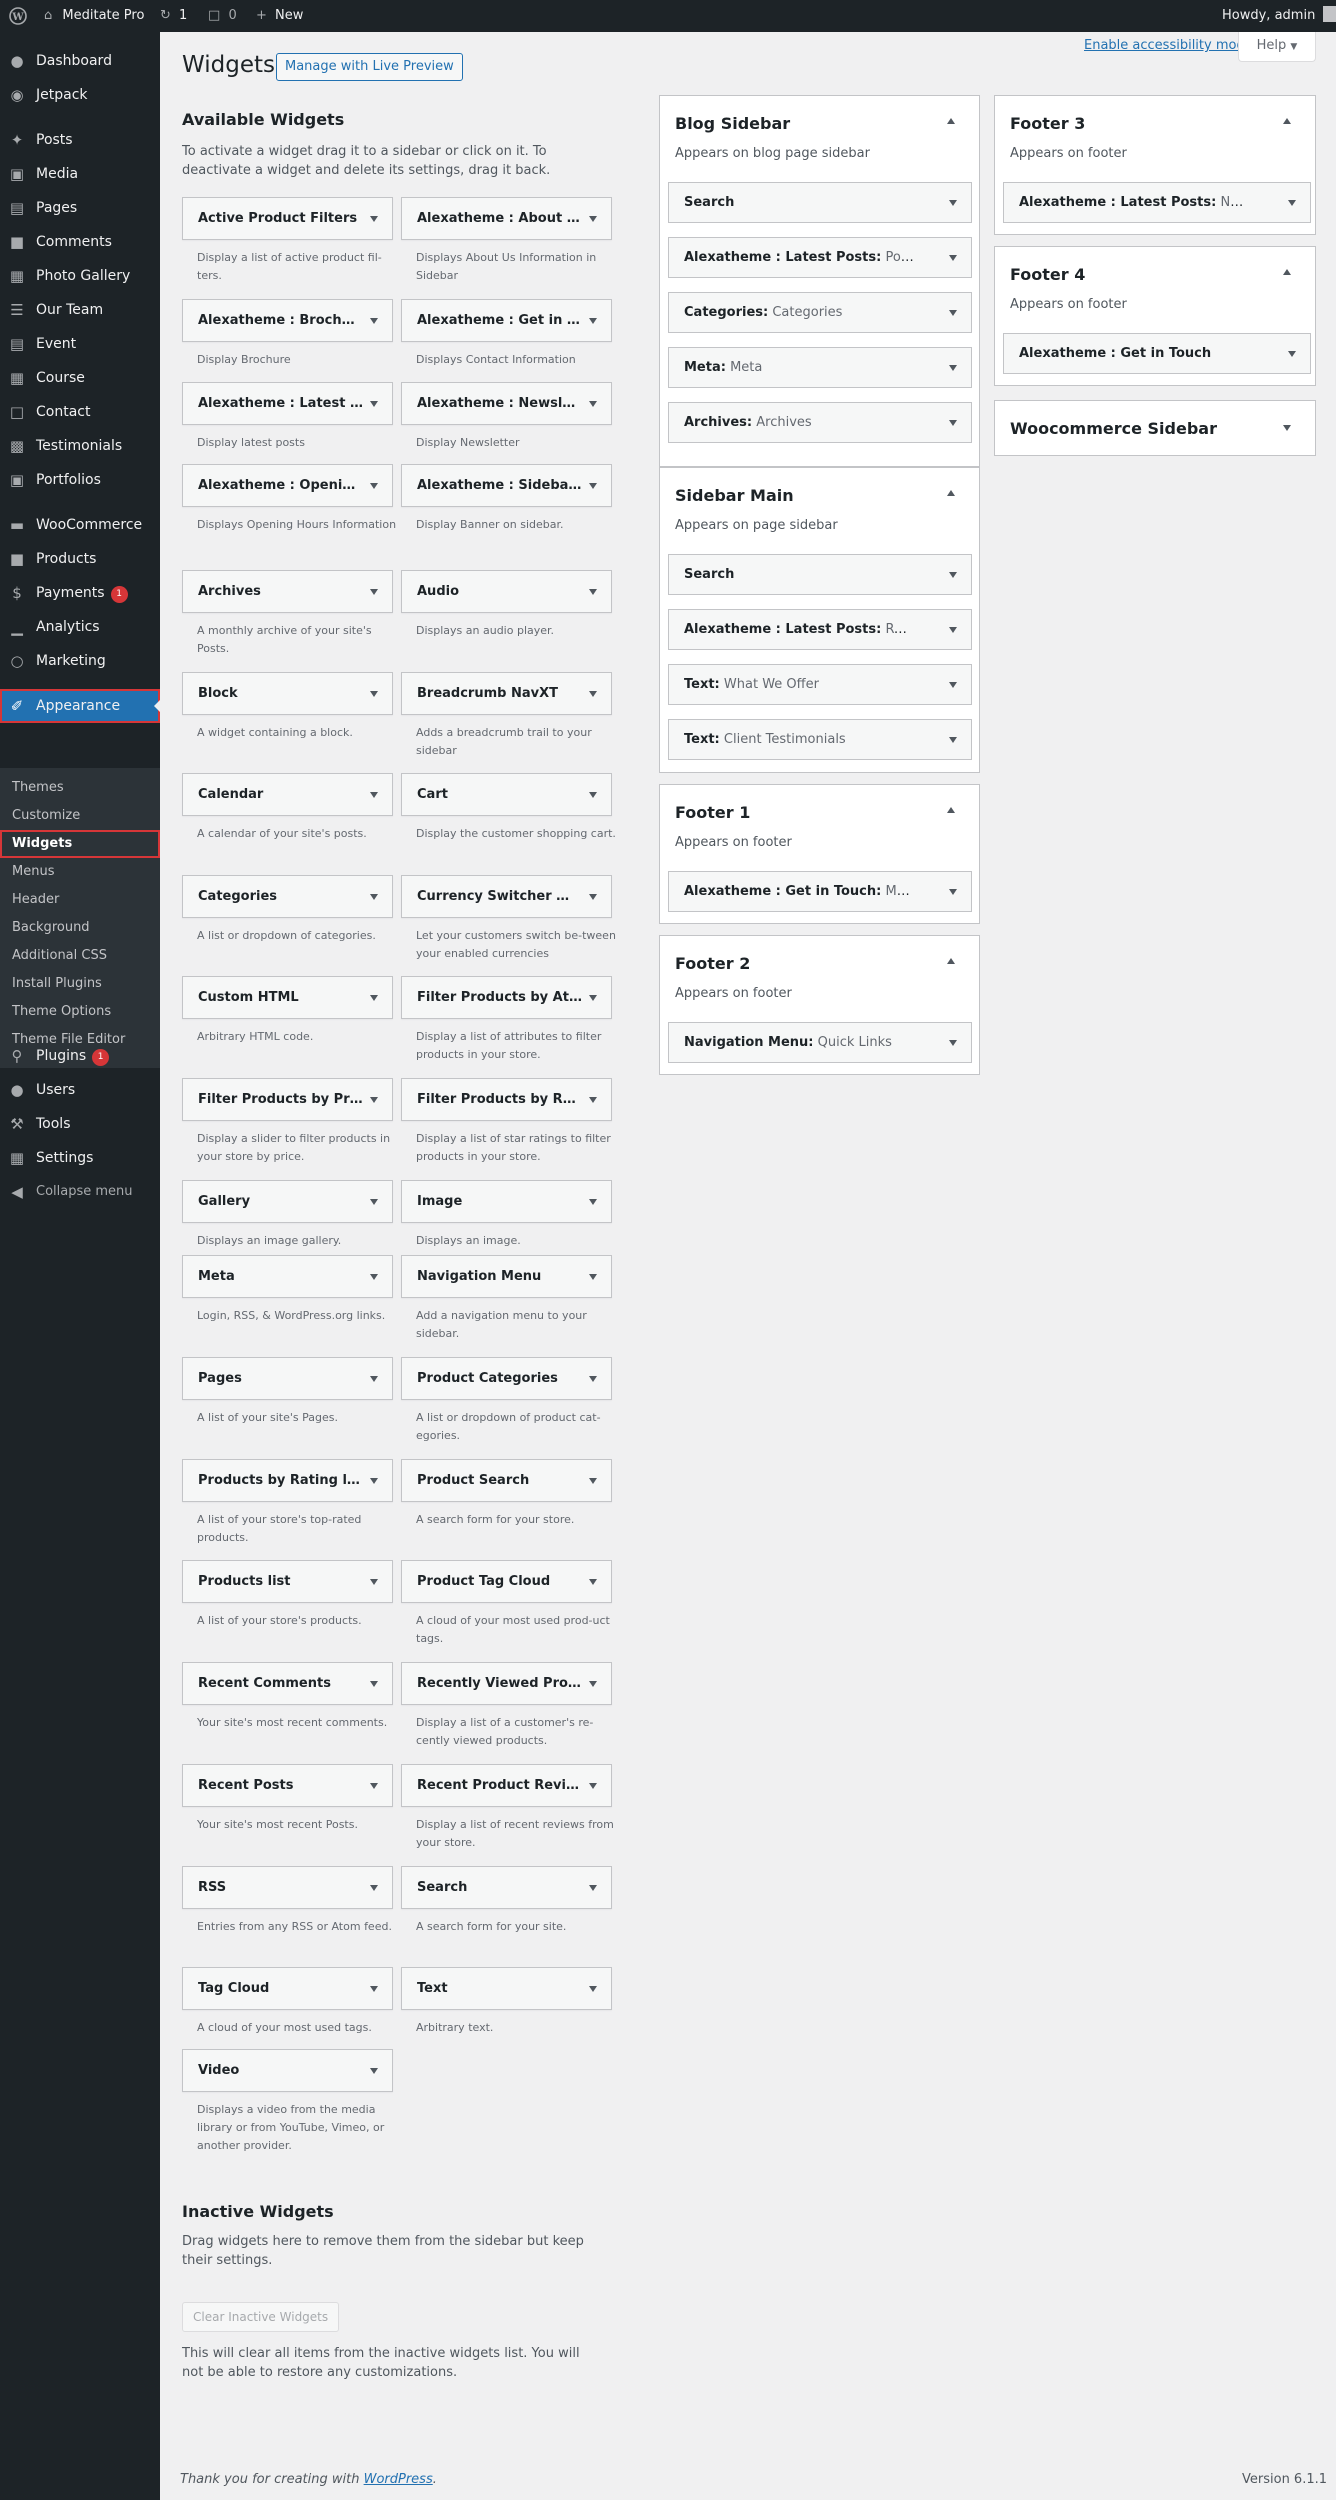 Image resolution: width=1336 pixels, height=2500 pixels. Describe the element at coordinates (1047, 274) in the screenshot. I see `widget-area-title: Footer 4` at that location.